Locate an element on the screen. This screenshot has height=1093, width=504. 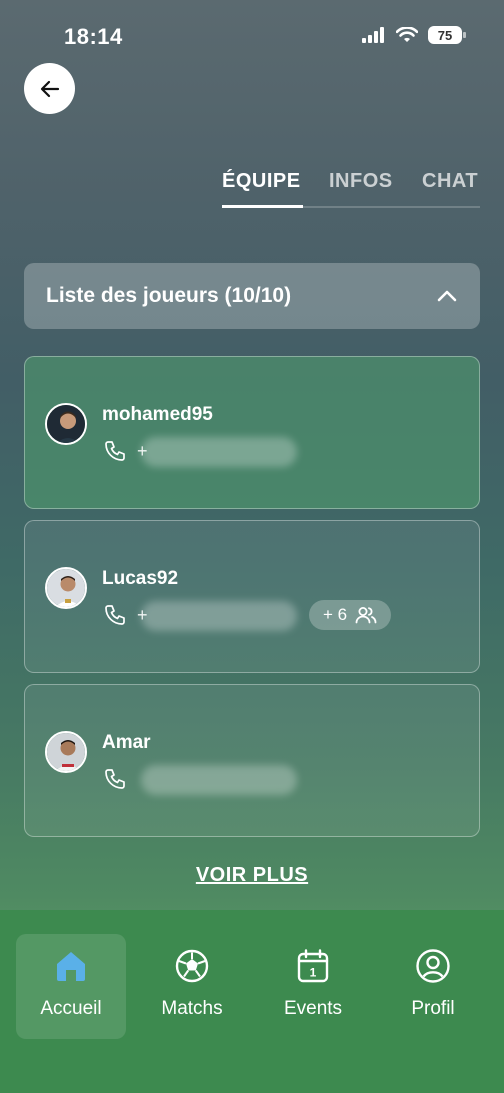
nav-matchs: Matchs is located at coordinates (192, 986).